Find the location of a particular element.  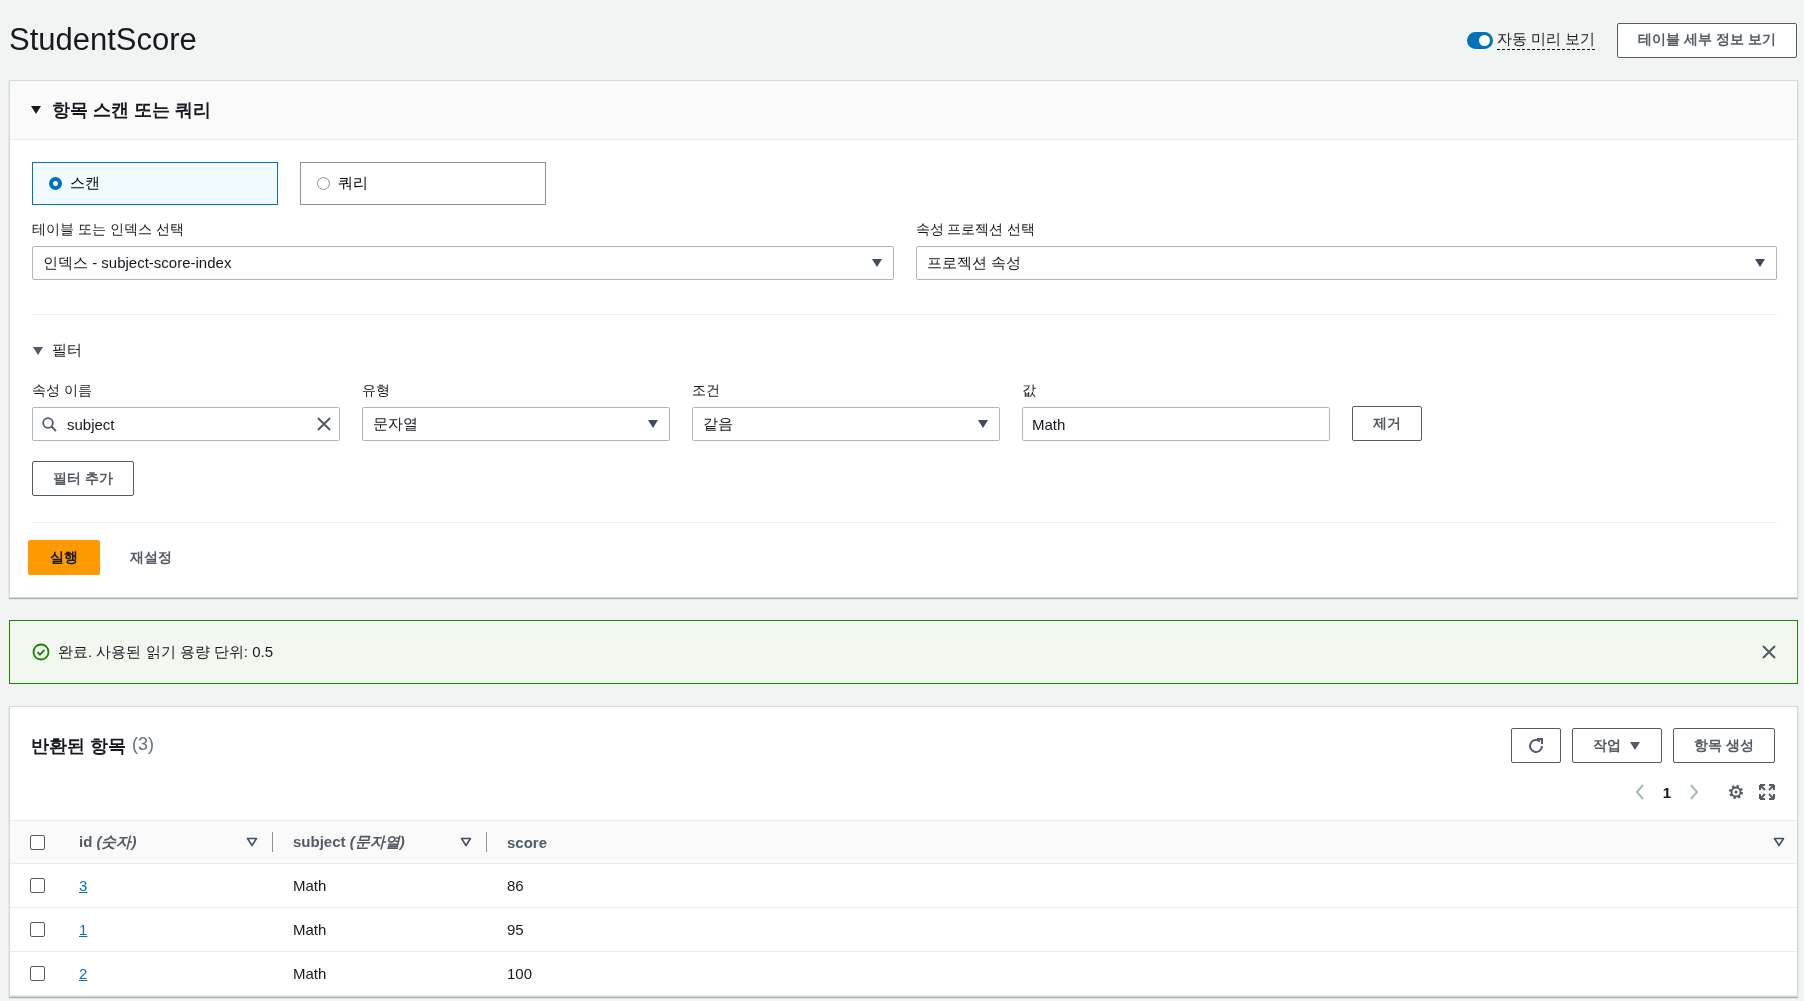

table-cell: 86 is located at coordinates (515, 885).